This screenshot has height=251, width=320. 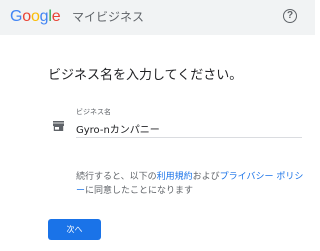 I want to click on business-name-label: ビジネス名, so click(x=93, y=112).